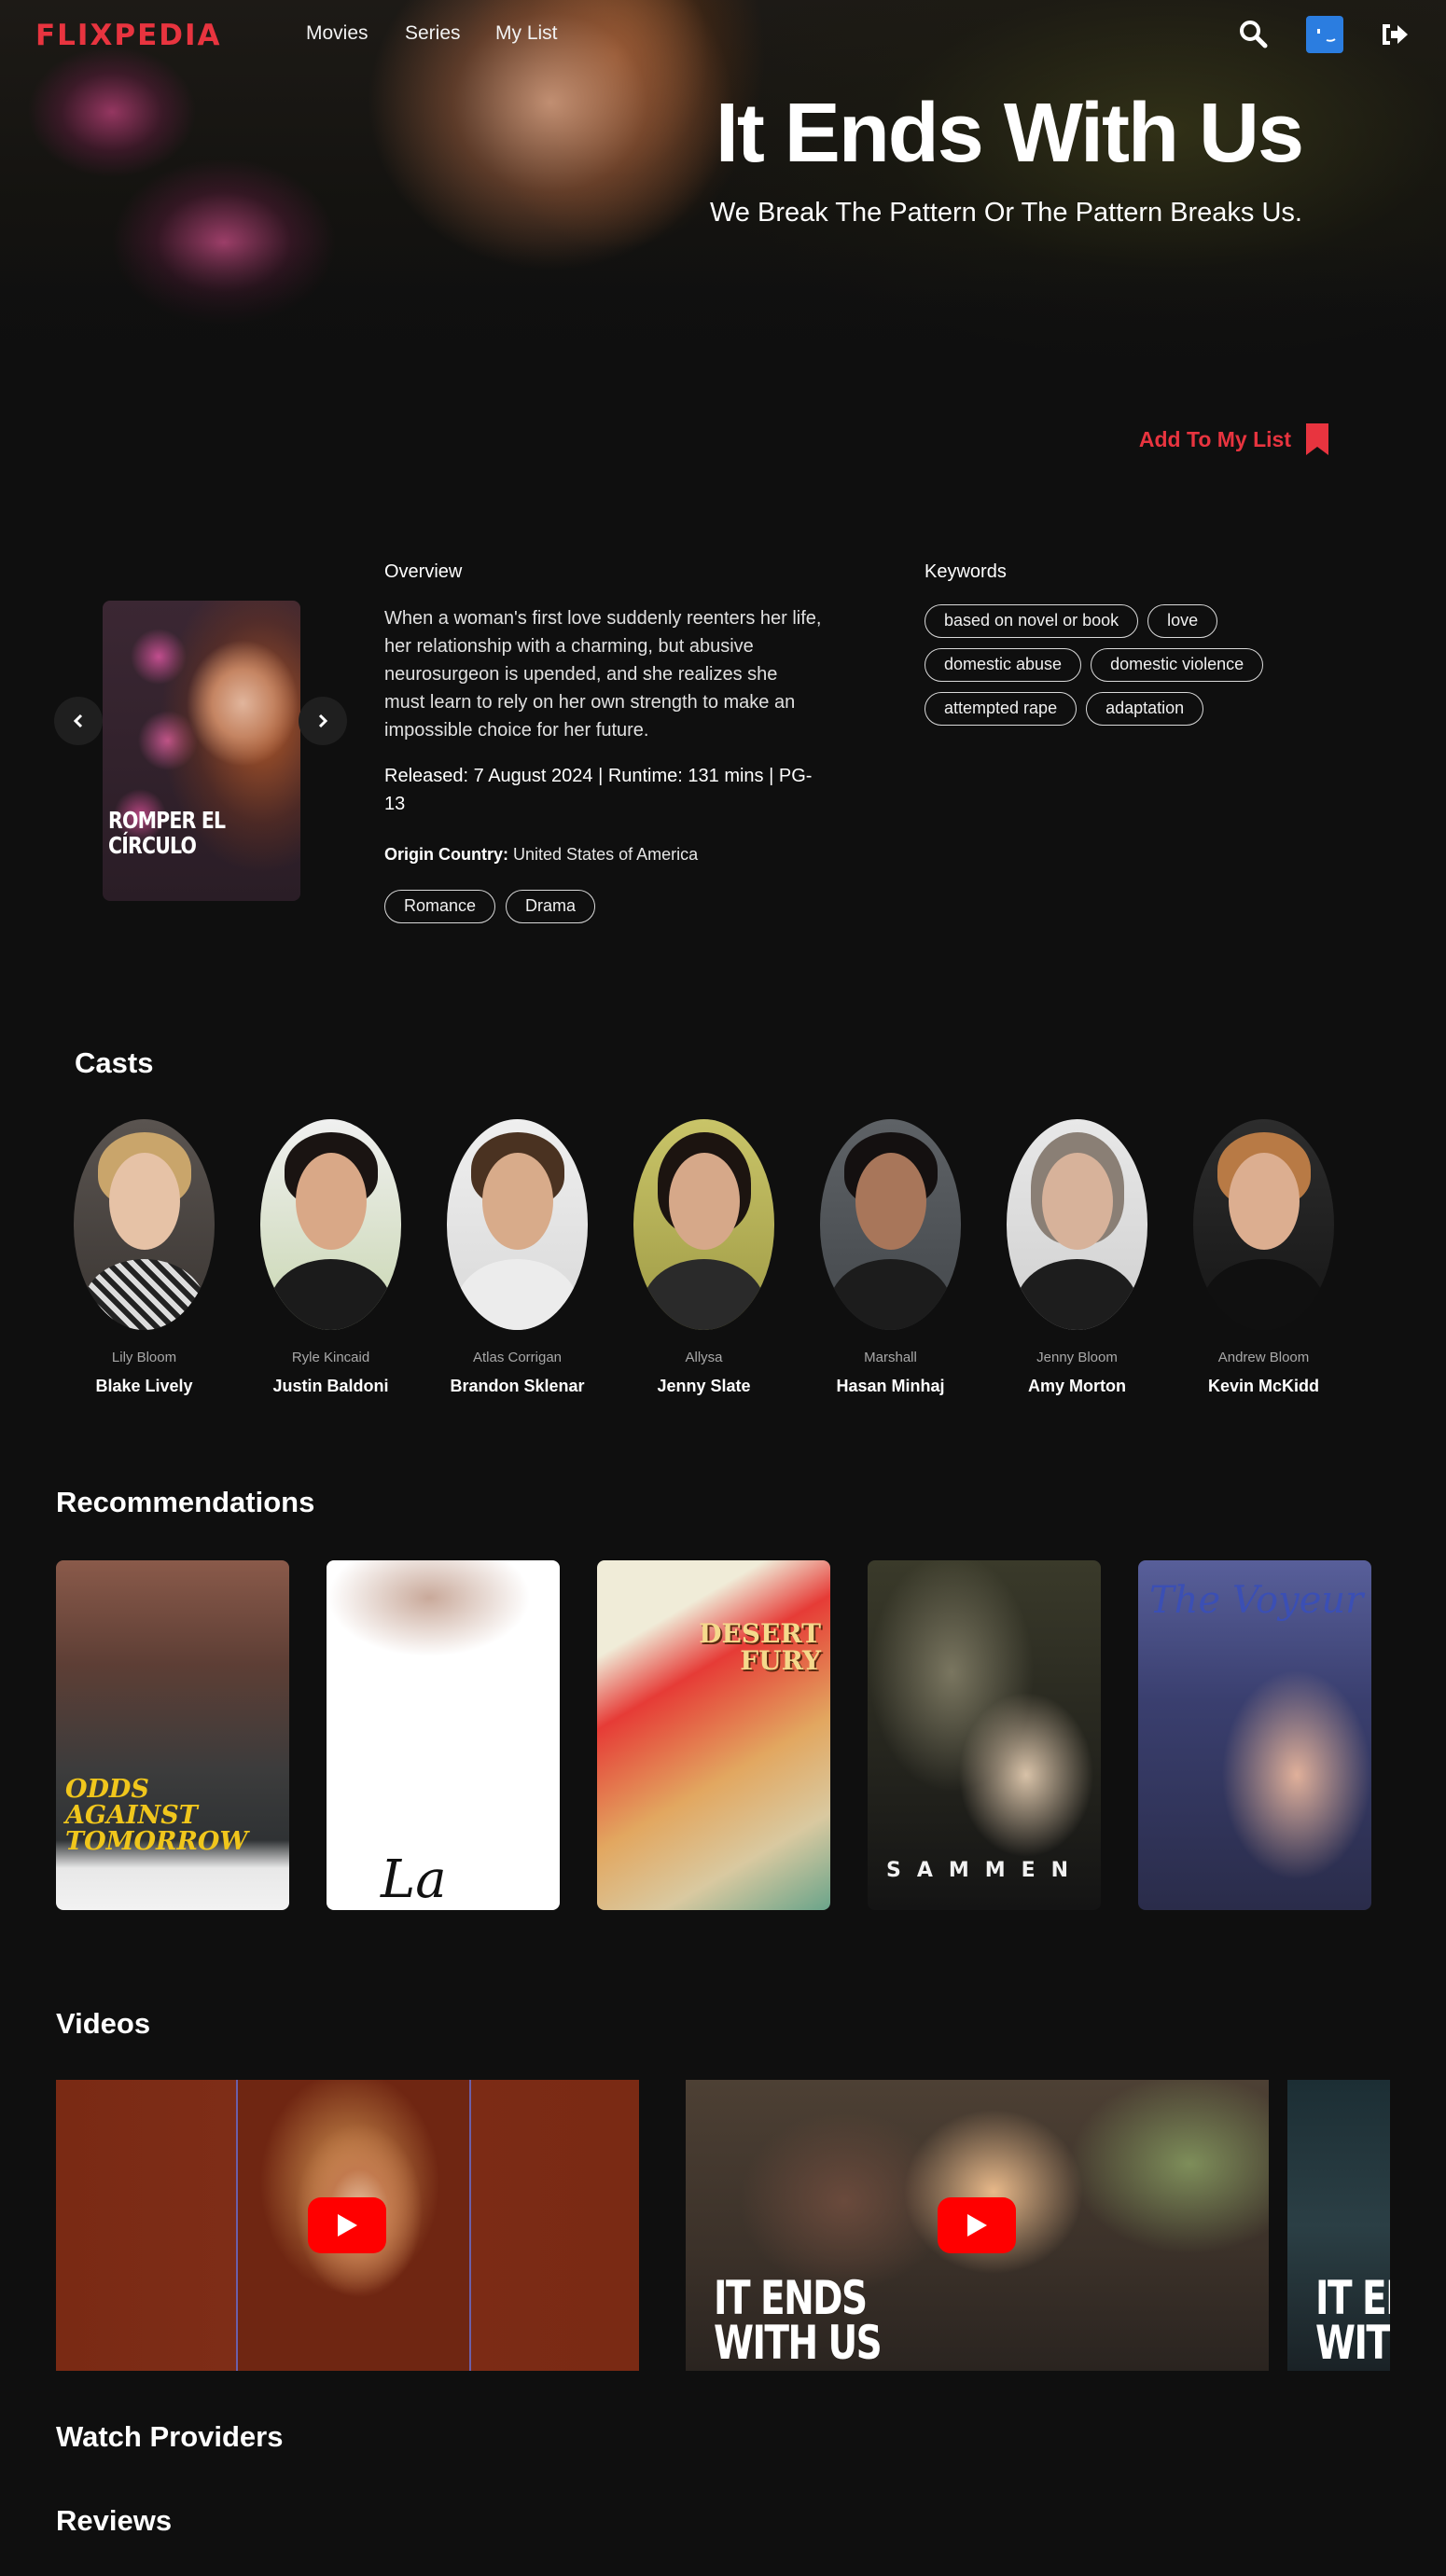 This screenshot has width=1446, height=2576. Describe the element at coordinates (1077, 1386) in the screenshot. I see `cast-name: Amy Morton` at that location.